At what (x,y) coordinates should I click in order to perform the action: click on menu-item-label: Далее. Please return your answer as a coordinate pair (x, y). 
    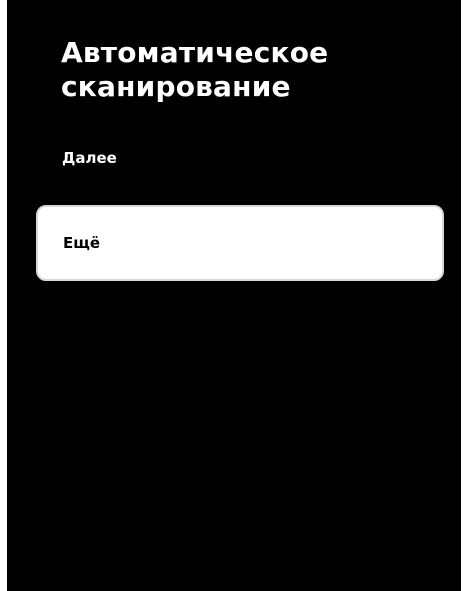
    Looking at the image, I should click on (89, 158).